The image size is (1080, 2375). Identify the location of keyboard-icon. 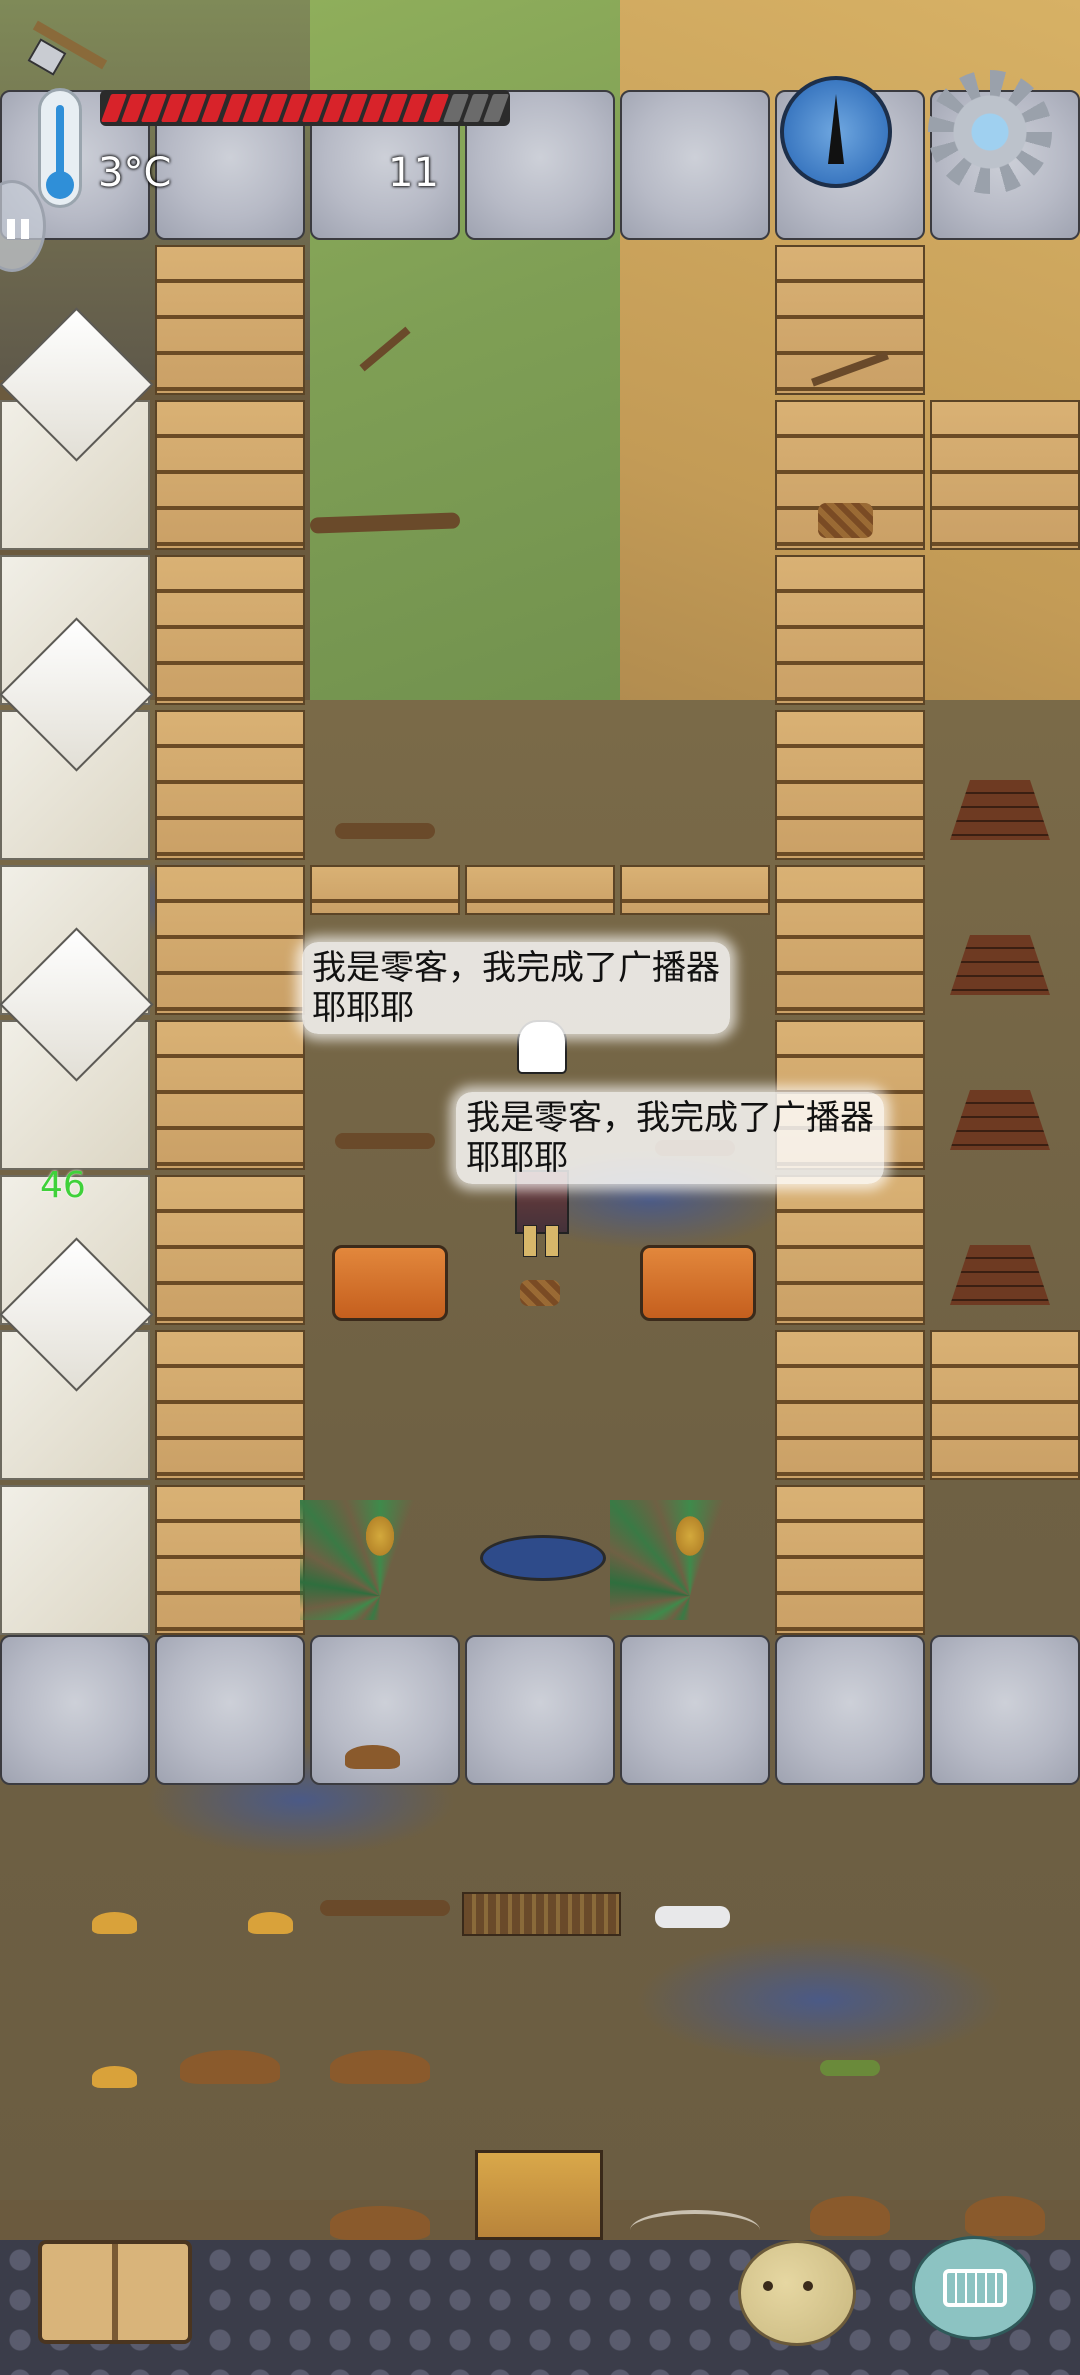
(975, 2288).